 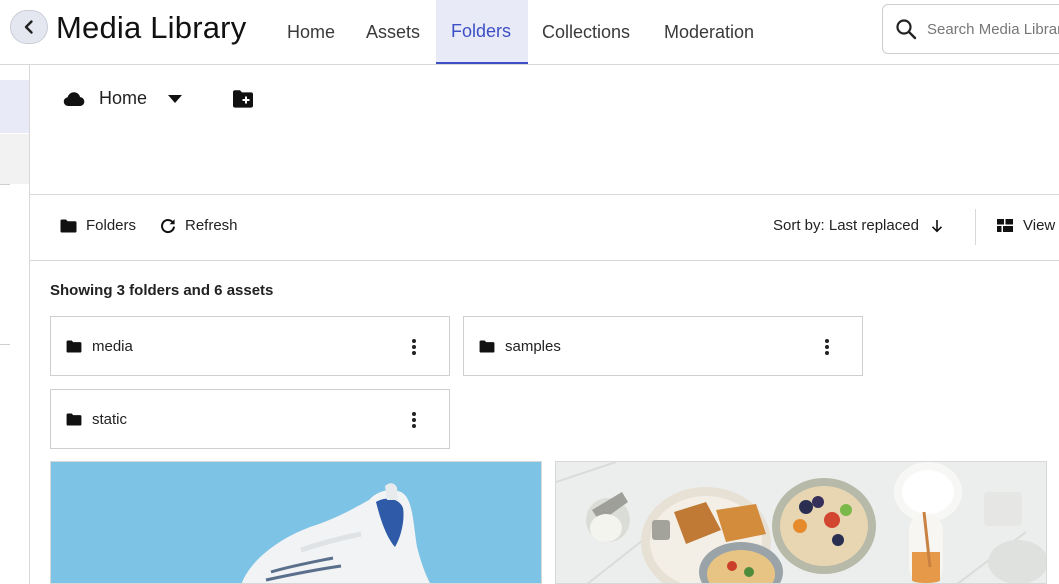 What do you see at coordinates (250, 419) in the screenshot?
I see `folder-card: static` at bounding box center [250, 419].